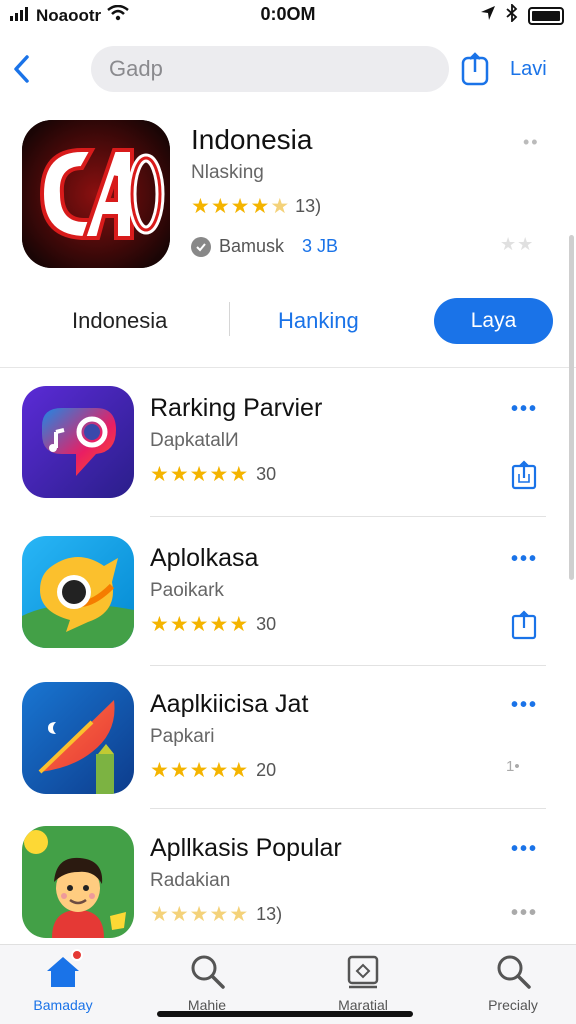 The width and height of the screenshot is (576, 1024). I want to click on featured-app-meta: Bamusk 3 JB, so click(264, 246).